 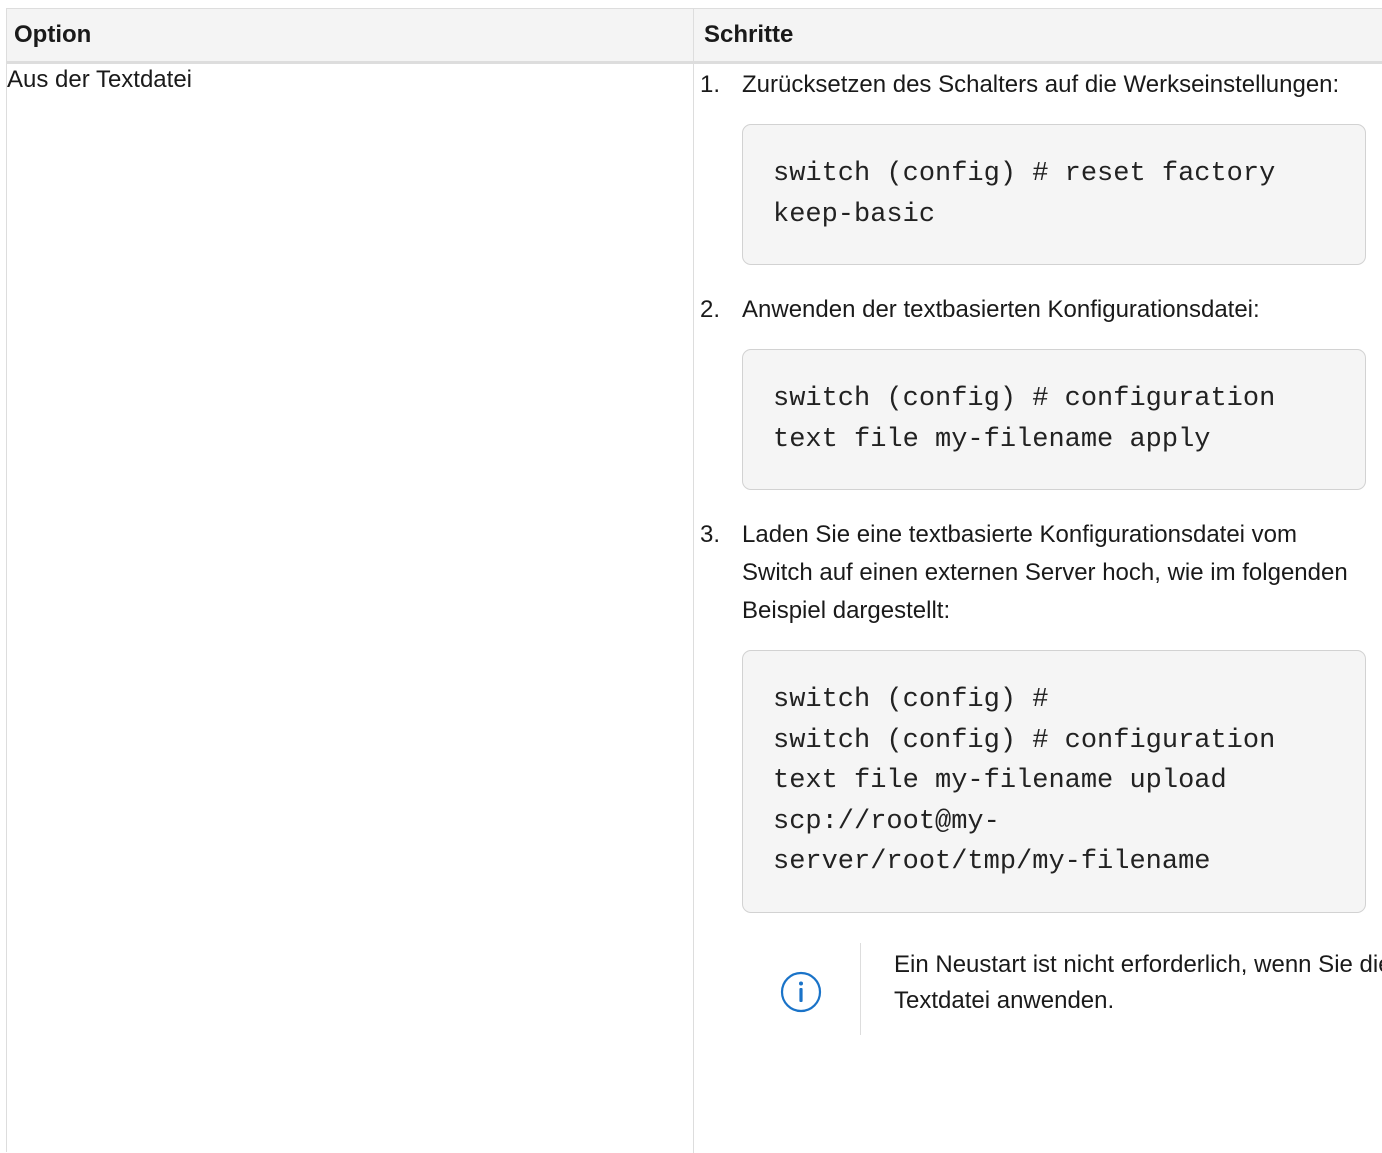 I want to click on info-icon, so click(x=801, y=991).